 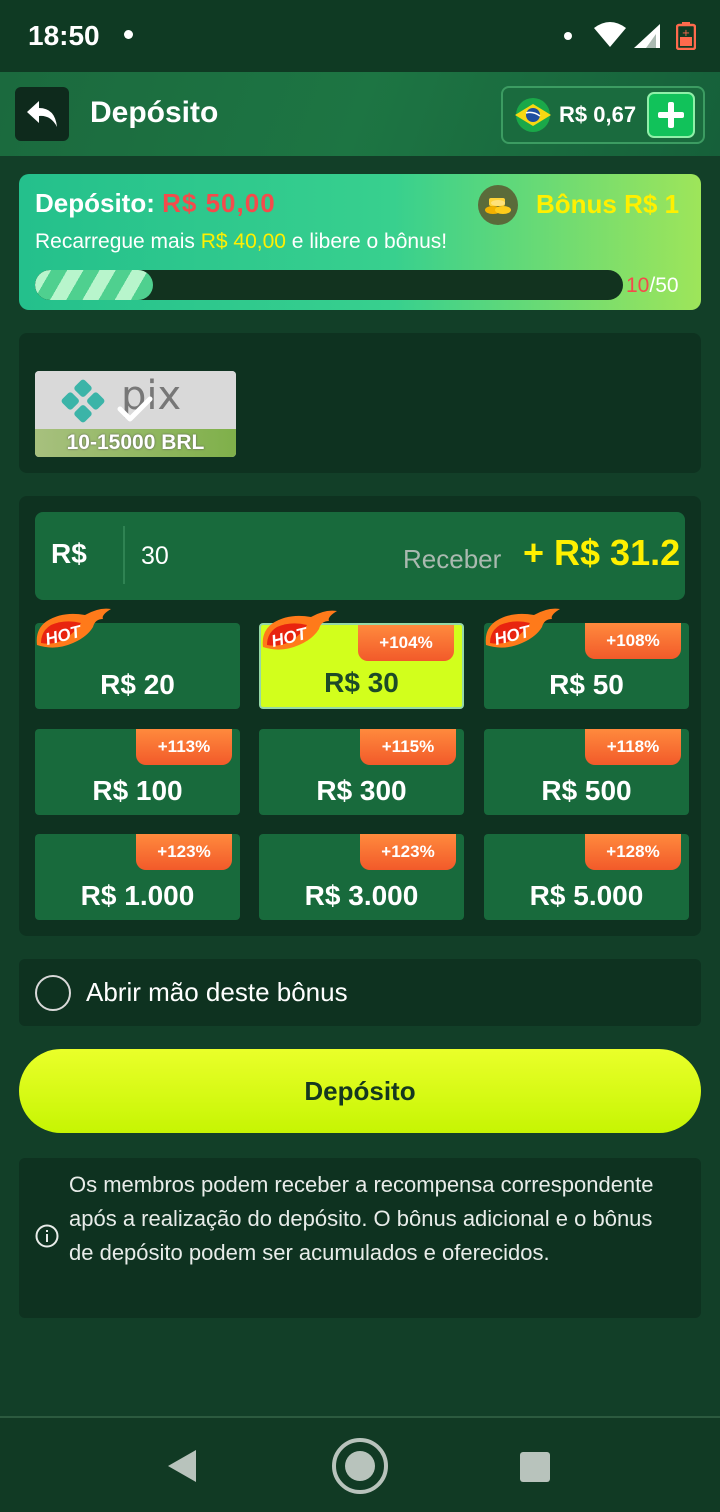 I want to click on amount-option-button: +108% HOT R$ 50, so click(x=586, y=658).